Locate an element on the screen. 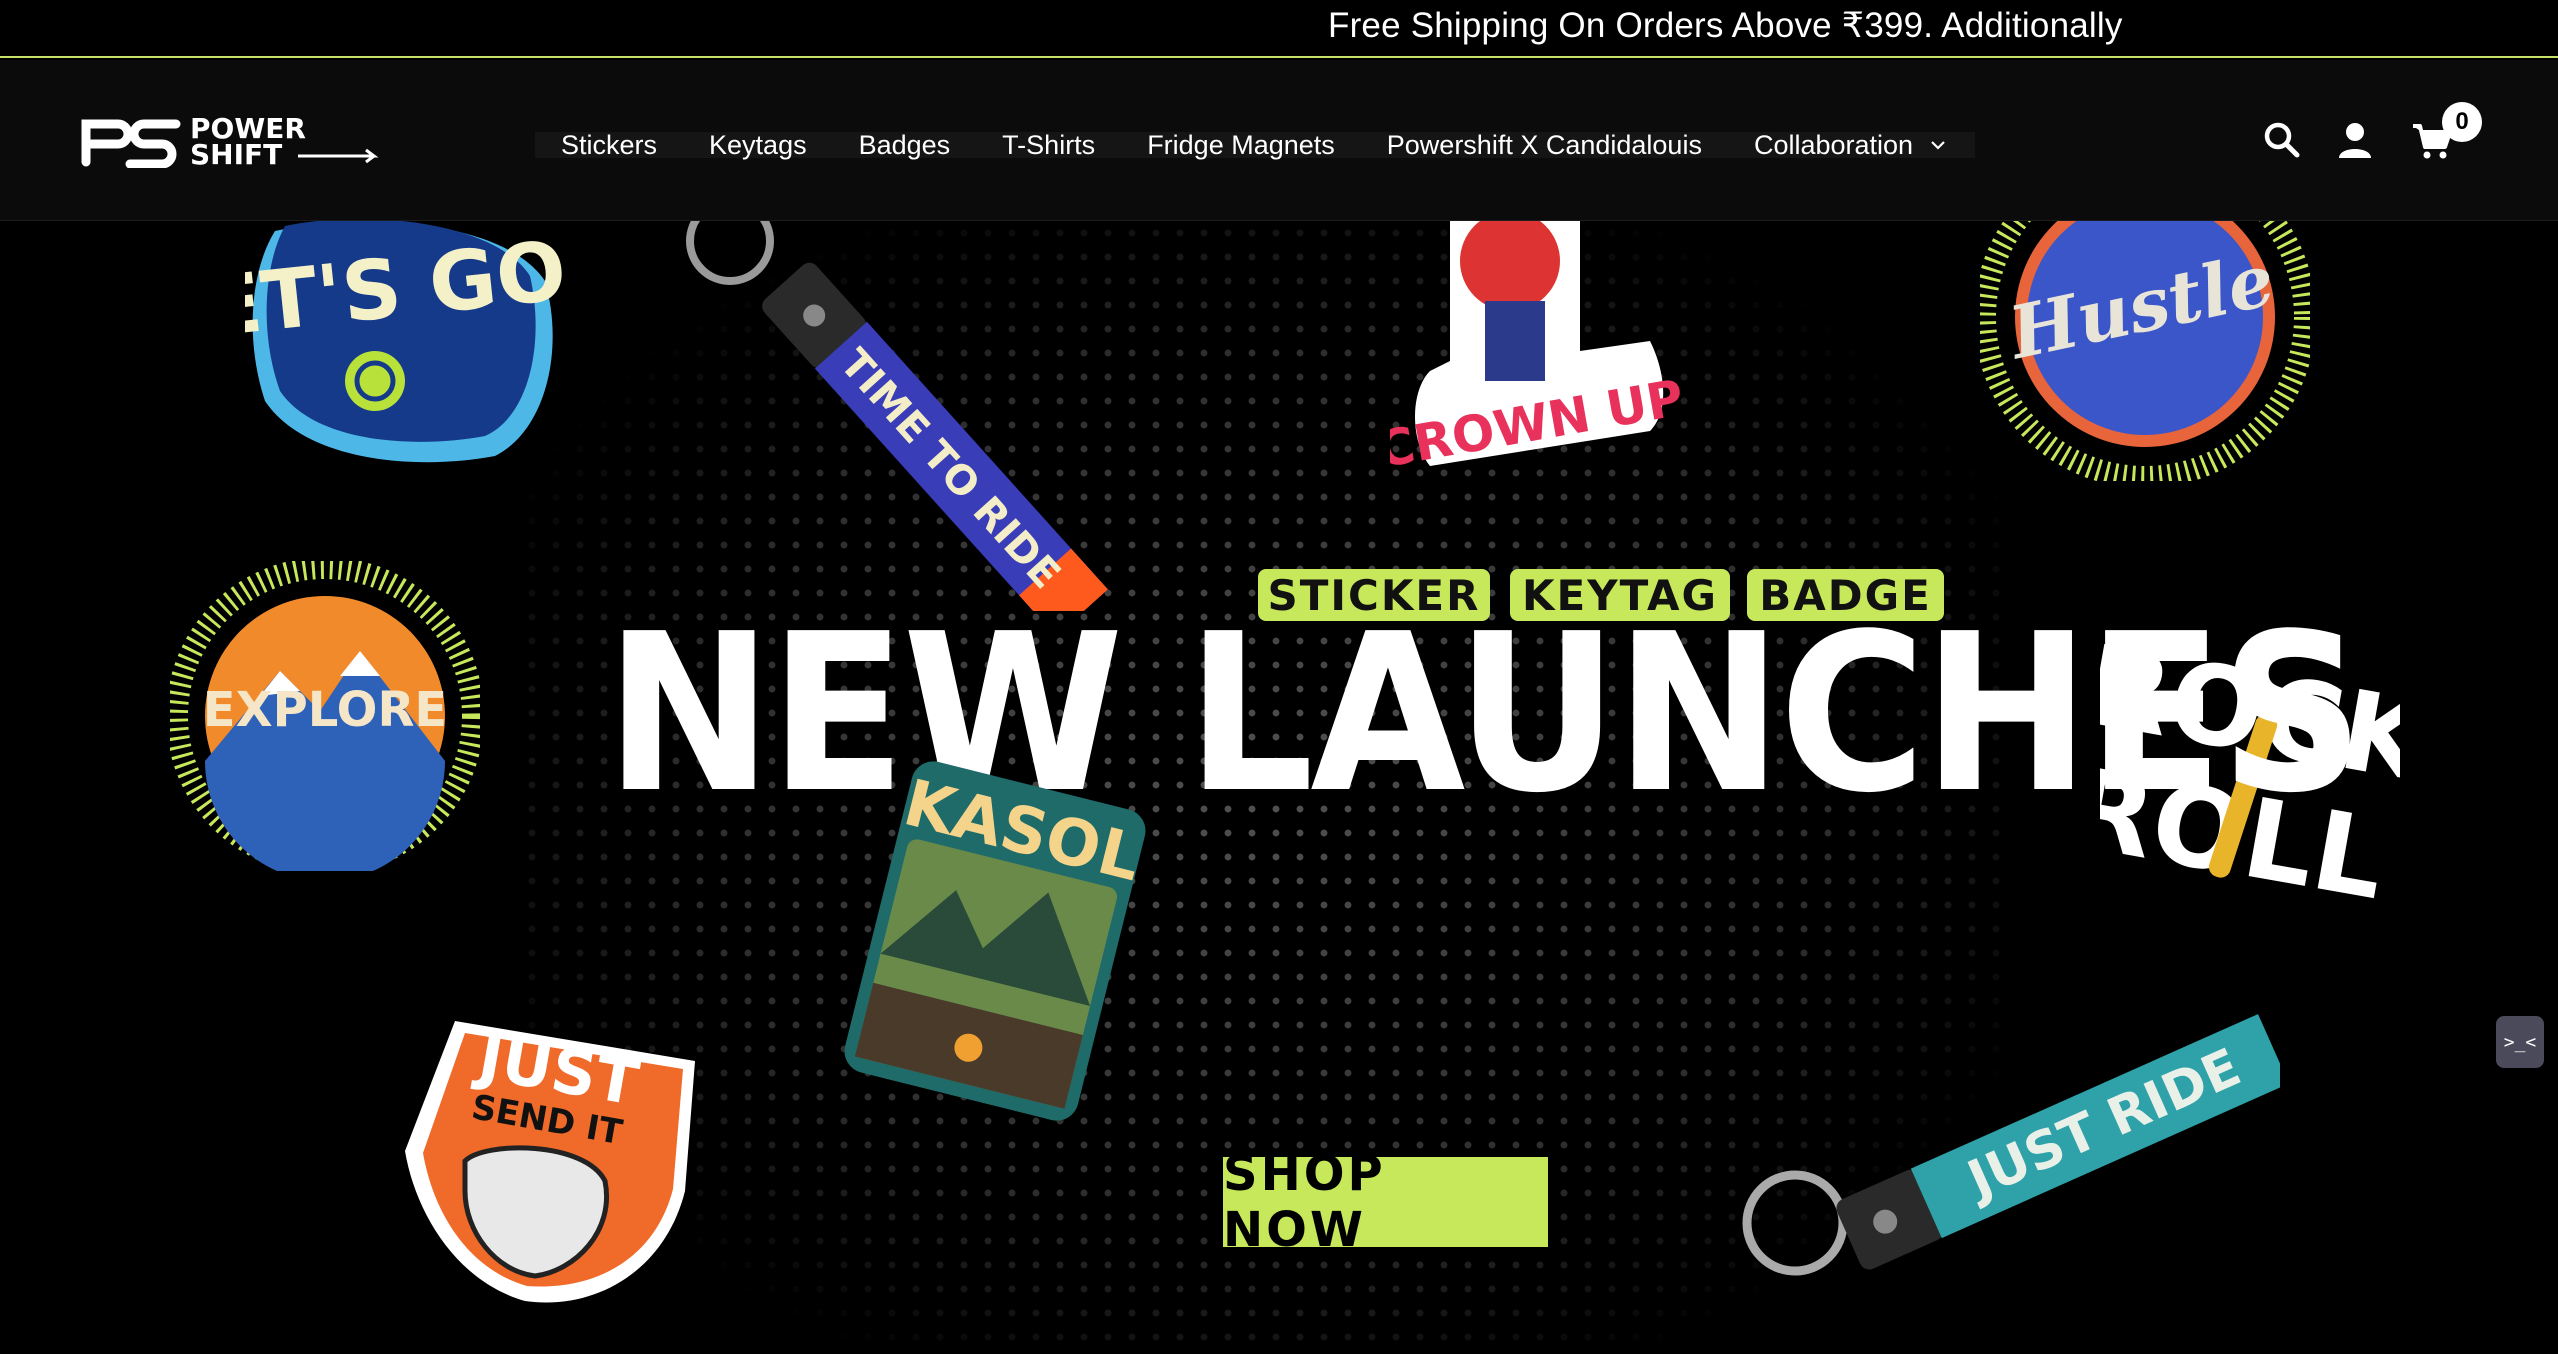 The image size is (2558, 1354). cart-count-badge: 0 is located at coordinates (2462, 122).